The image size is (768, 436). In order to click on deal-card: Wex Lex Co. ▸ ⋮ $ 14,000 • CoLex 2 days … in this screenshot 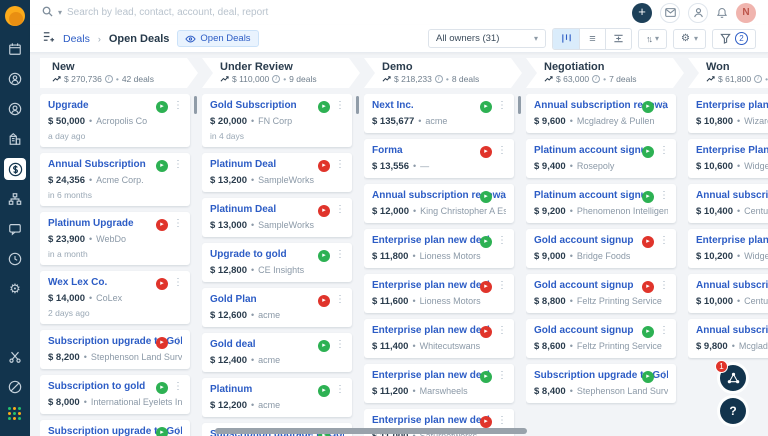, I will do `click(115, 297)`.